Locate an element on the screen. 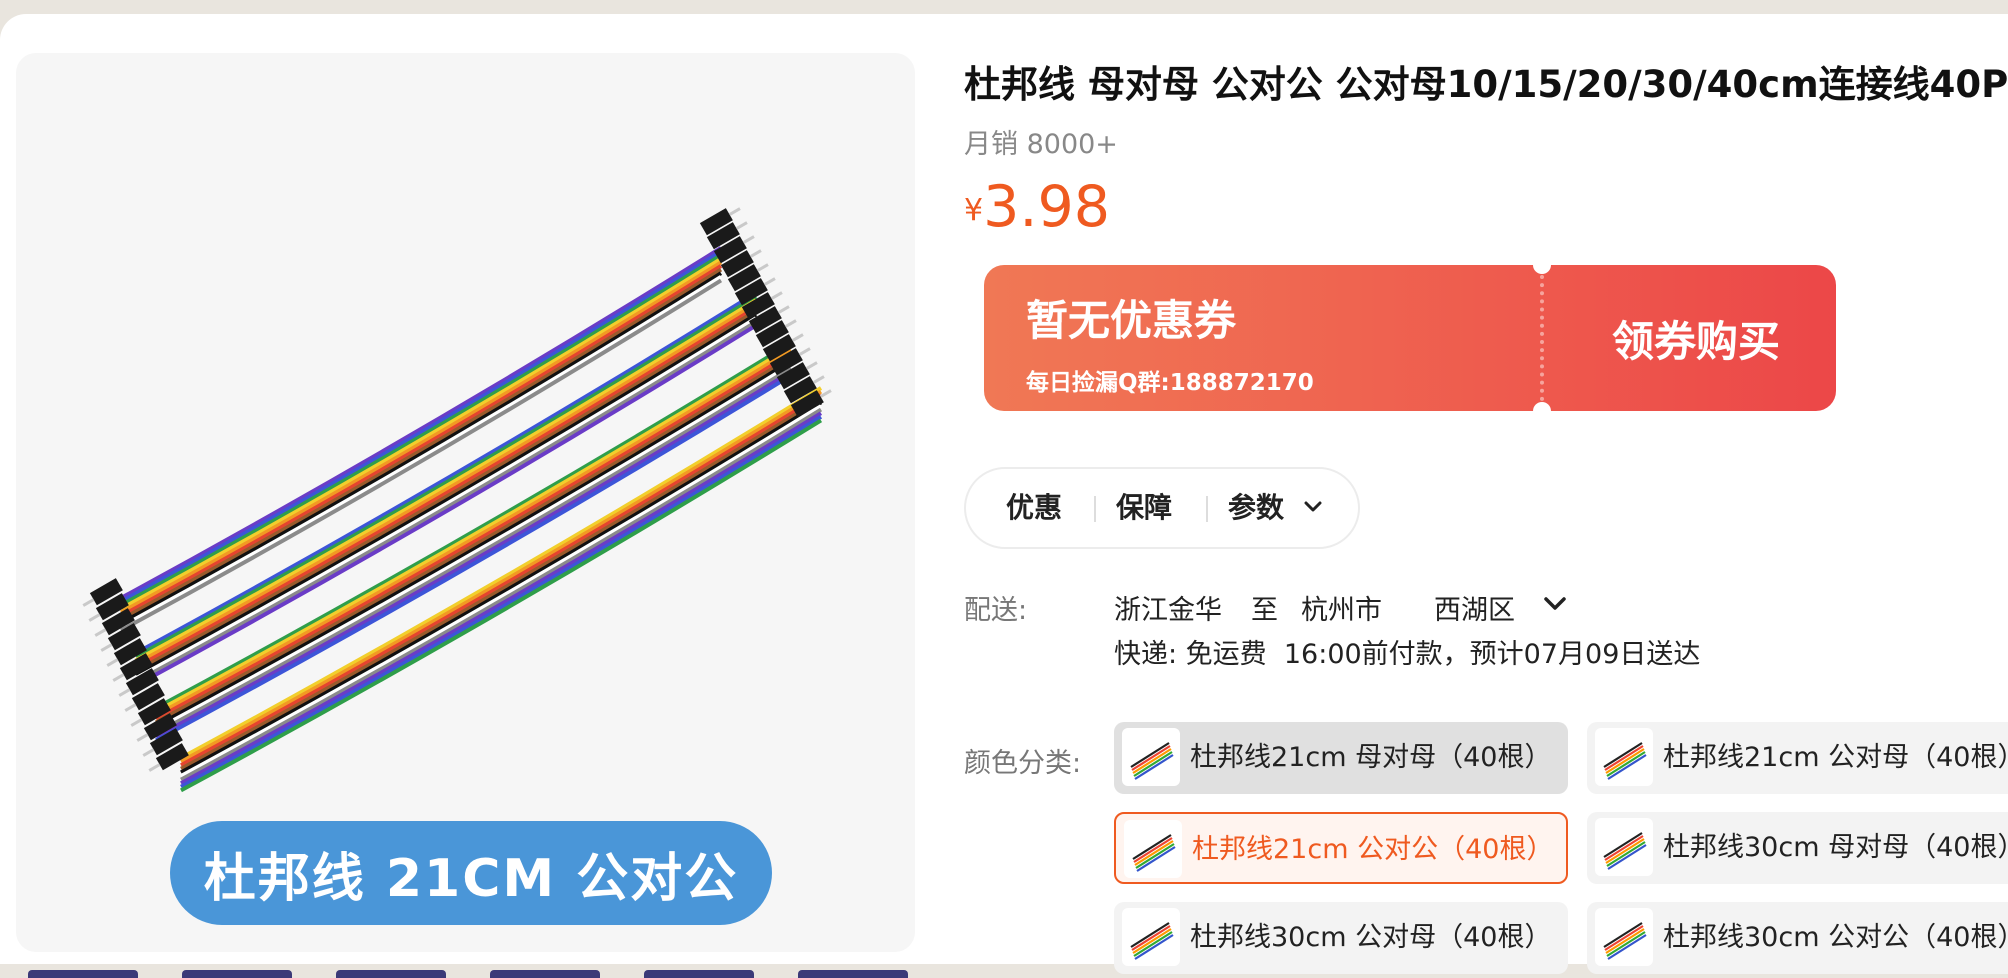 This screenshot has height=978, width=2008. coupon-title: 暂无优惠券 is located at coordinates (1131, 320).